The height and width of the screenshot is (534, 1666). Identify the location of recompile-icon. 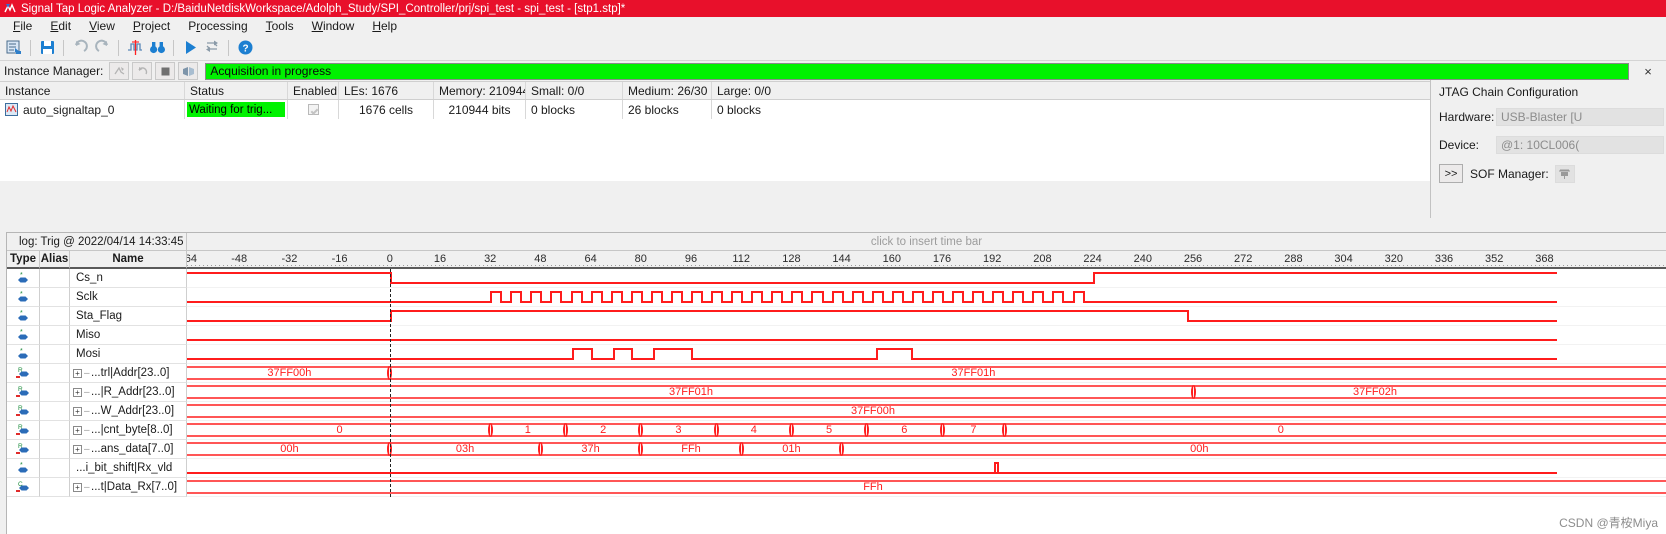
(212, 48).